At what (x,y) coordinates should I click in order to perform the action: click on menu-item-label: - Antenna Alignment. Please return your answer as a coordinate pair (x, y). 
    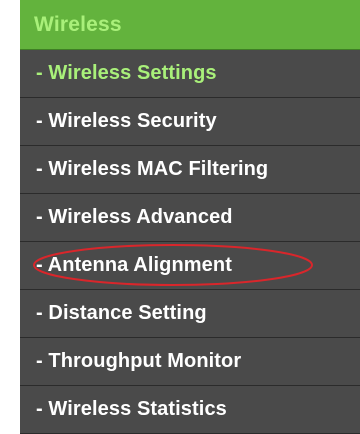
    Looking at the image, I should click on (134, 265).